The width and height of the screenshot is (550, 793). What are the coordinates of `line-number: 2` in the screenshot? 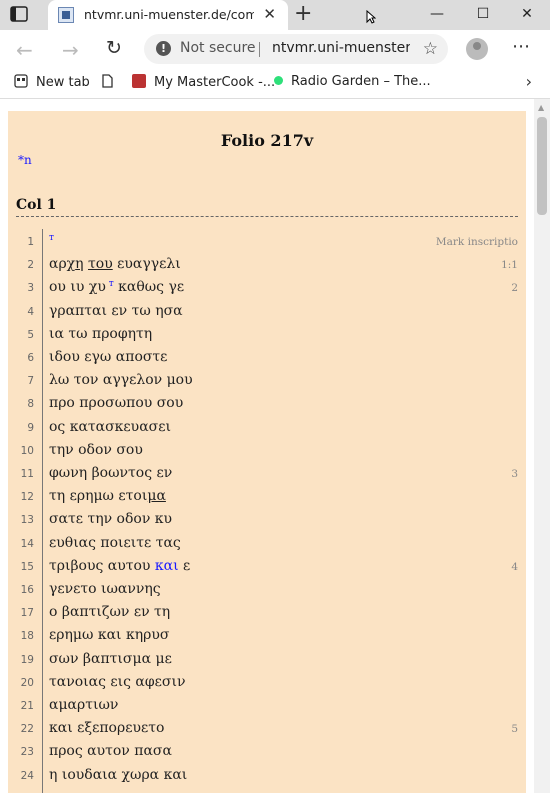 It's located at (30, 265).